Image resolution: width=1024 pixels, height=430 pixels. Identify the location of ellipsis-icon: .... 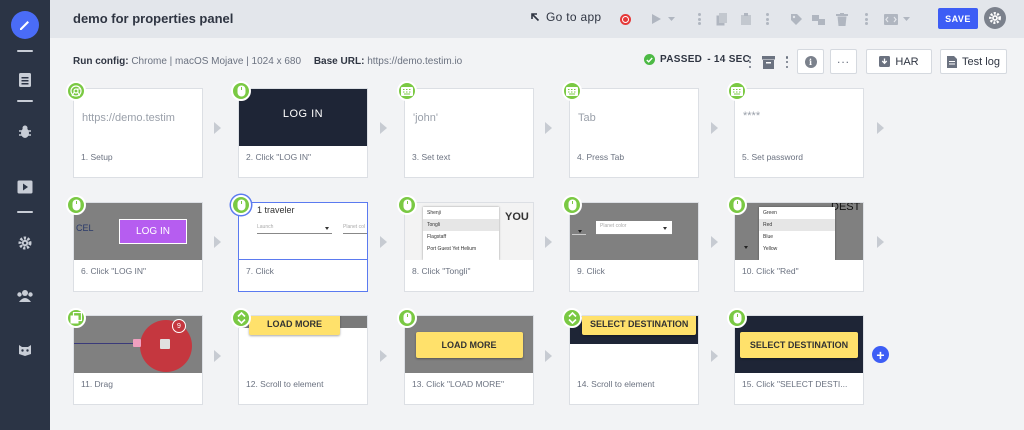
(843, 59).